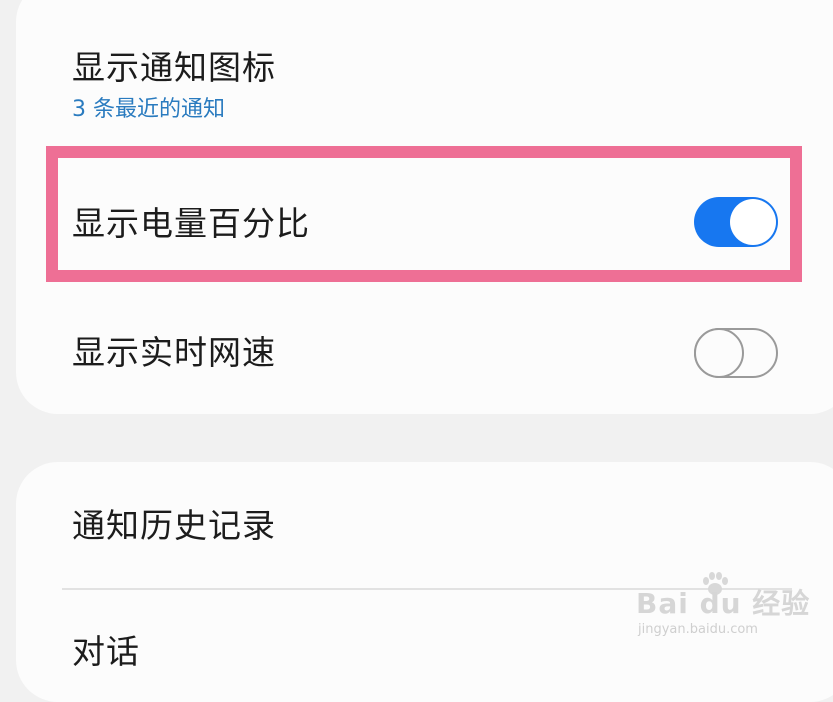  Describe the element at coordinates (191, 223) in the screenshot. I see `battery-percentage-title: 显示电量百分比` at that location.